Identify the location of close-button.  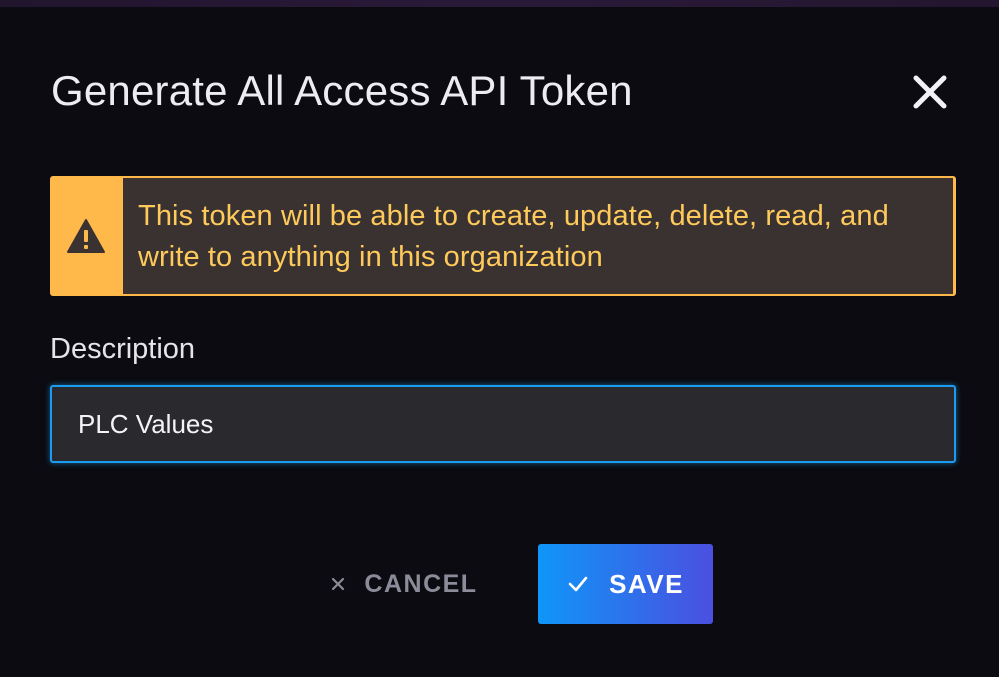
(930, 92).